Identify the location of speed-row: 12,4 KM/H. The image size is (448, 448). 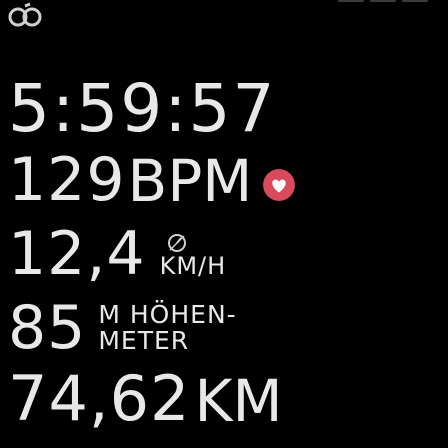
(117, 254).